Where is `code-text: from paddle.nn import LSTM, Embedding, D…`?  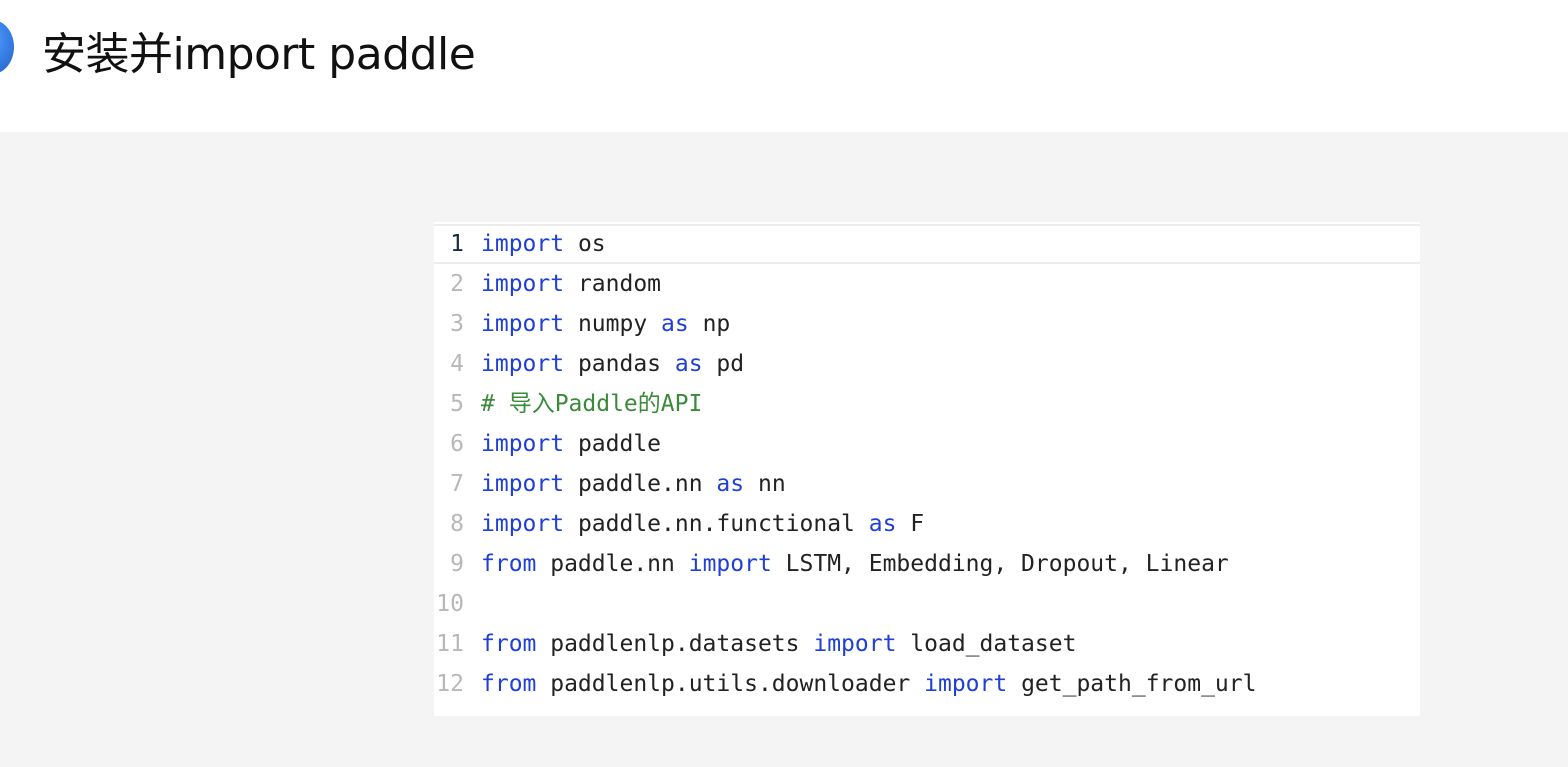
code-text: from paddle.nn import LSTM, Embedding, D… is located at coordinates (855, 564).